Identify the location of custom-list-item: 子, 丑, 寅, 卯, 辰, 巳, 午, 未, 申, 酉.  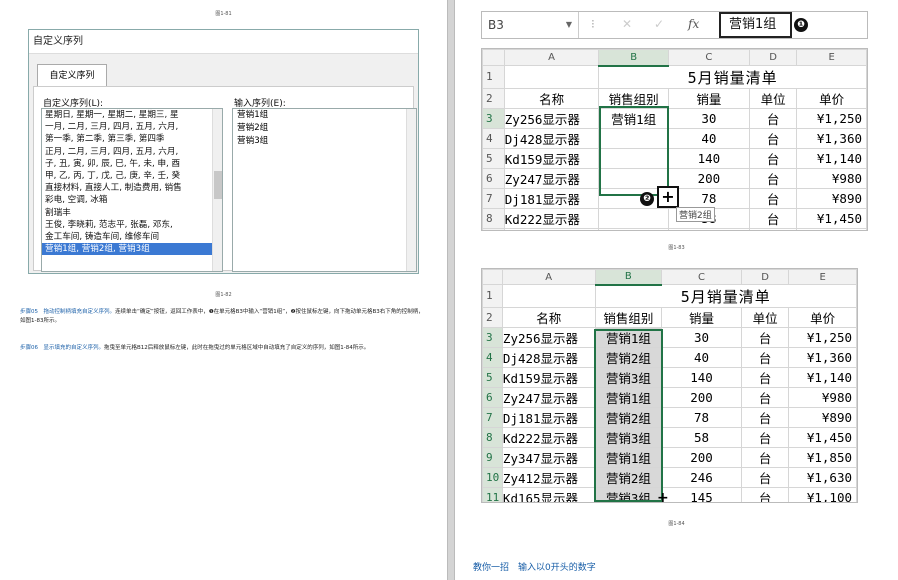
(132, 164).